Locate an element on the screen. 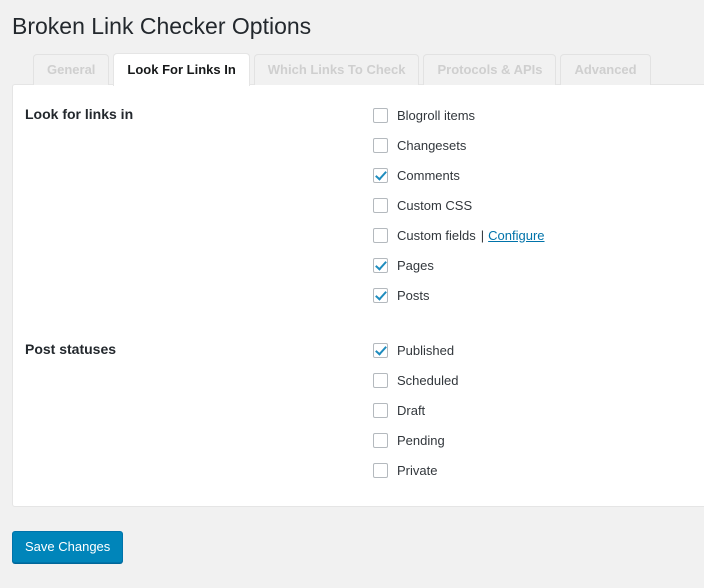 Image resolution: width=704 pixels, height=588 pixels. option-row-changesets: Changesets is located at coordinates (533, 145).